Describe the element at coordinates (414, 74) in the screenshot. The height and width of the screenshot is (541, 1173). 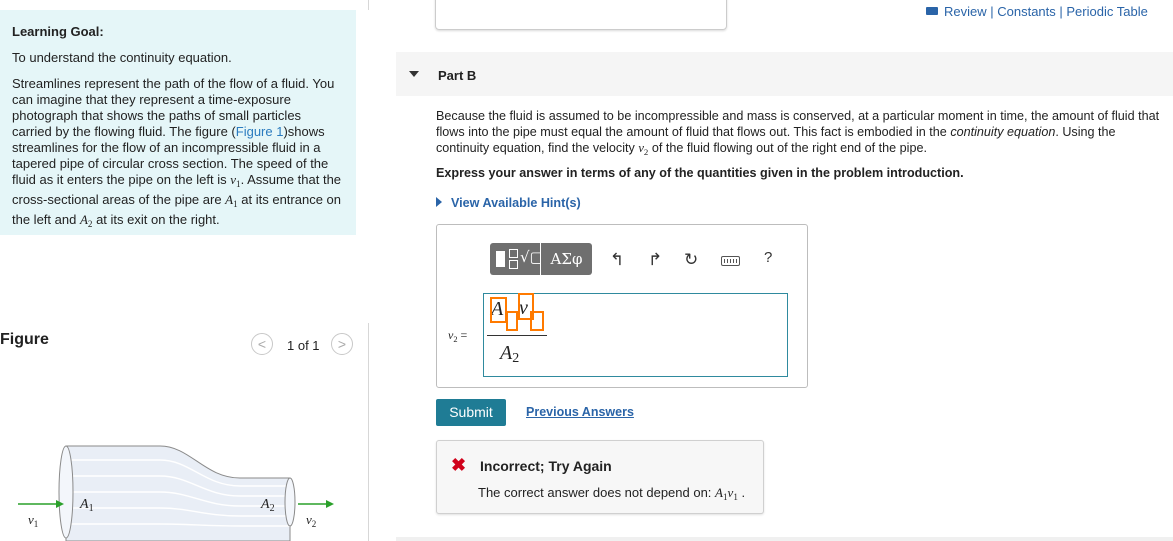
I see `collapse-caret-icon` at that location.